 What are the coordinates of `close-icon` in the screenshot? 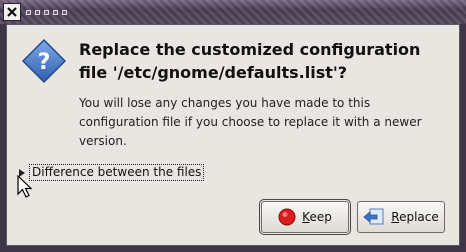 It's located at (12, 12).